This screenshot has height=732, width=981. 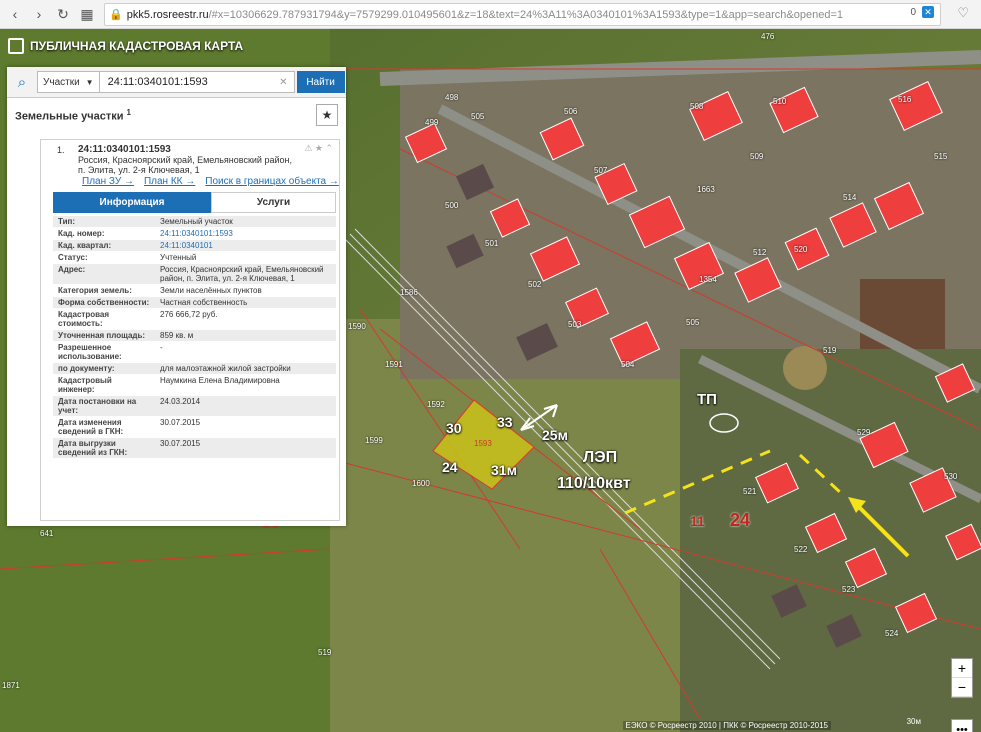 I want to click on side-length-33: 33, so click(x=505, y=422).